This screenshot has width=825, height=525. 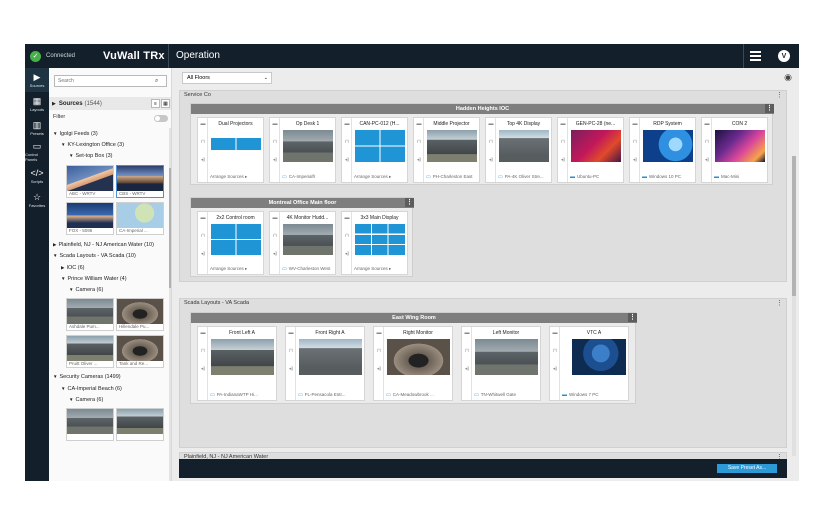 I want to click on tree-node: ▼ Security Cameras (1499), so click(x=87, y=377).